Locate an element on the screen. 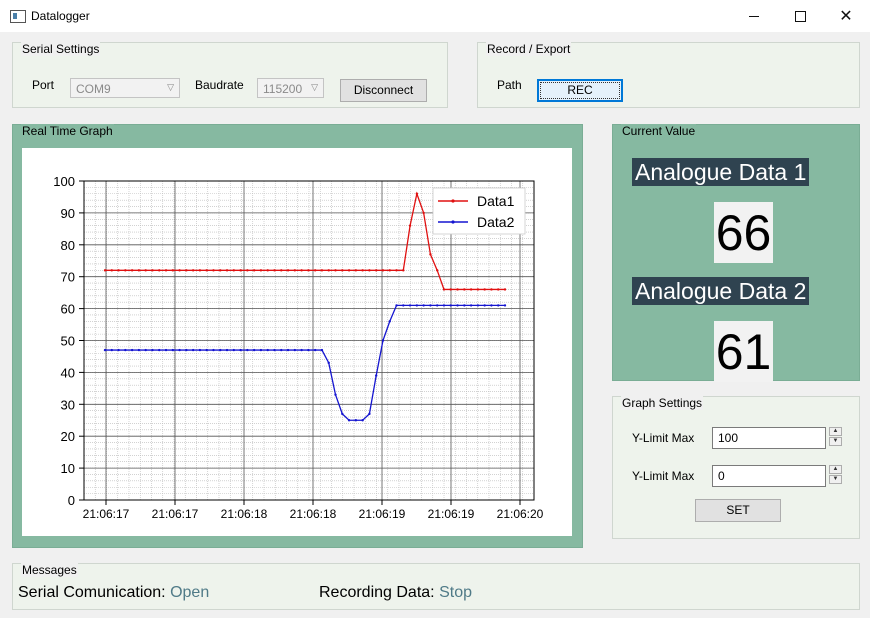  x-tick-label: 21:06:17 is located at coordinates (175, 514).